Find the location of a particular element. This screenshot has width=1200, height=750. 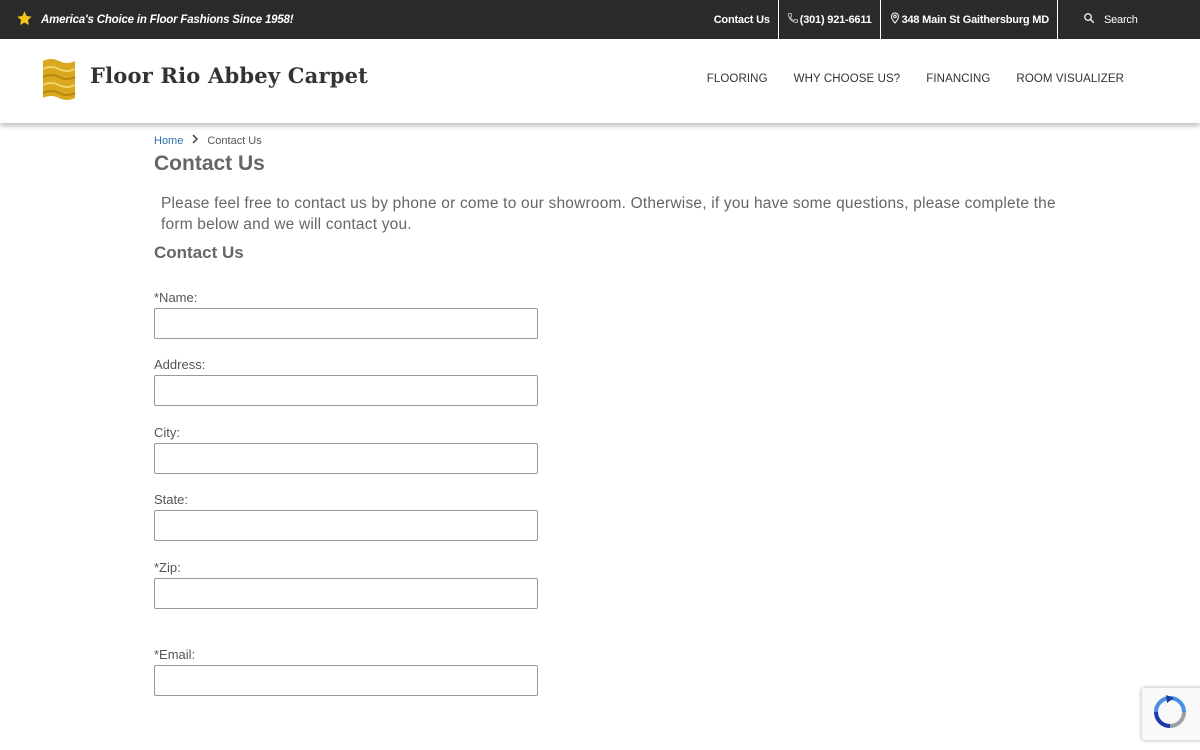

top-phone-link: (301) 921-6611 is located at coordinates (830, 19).